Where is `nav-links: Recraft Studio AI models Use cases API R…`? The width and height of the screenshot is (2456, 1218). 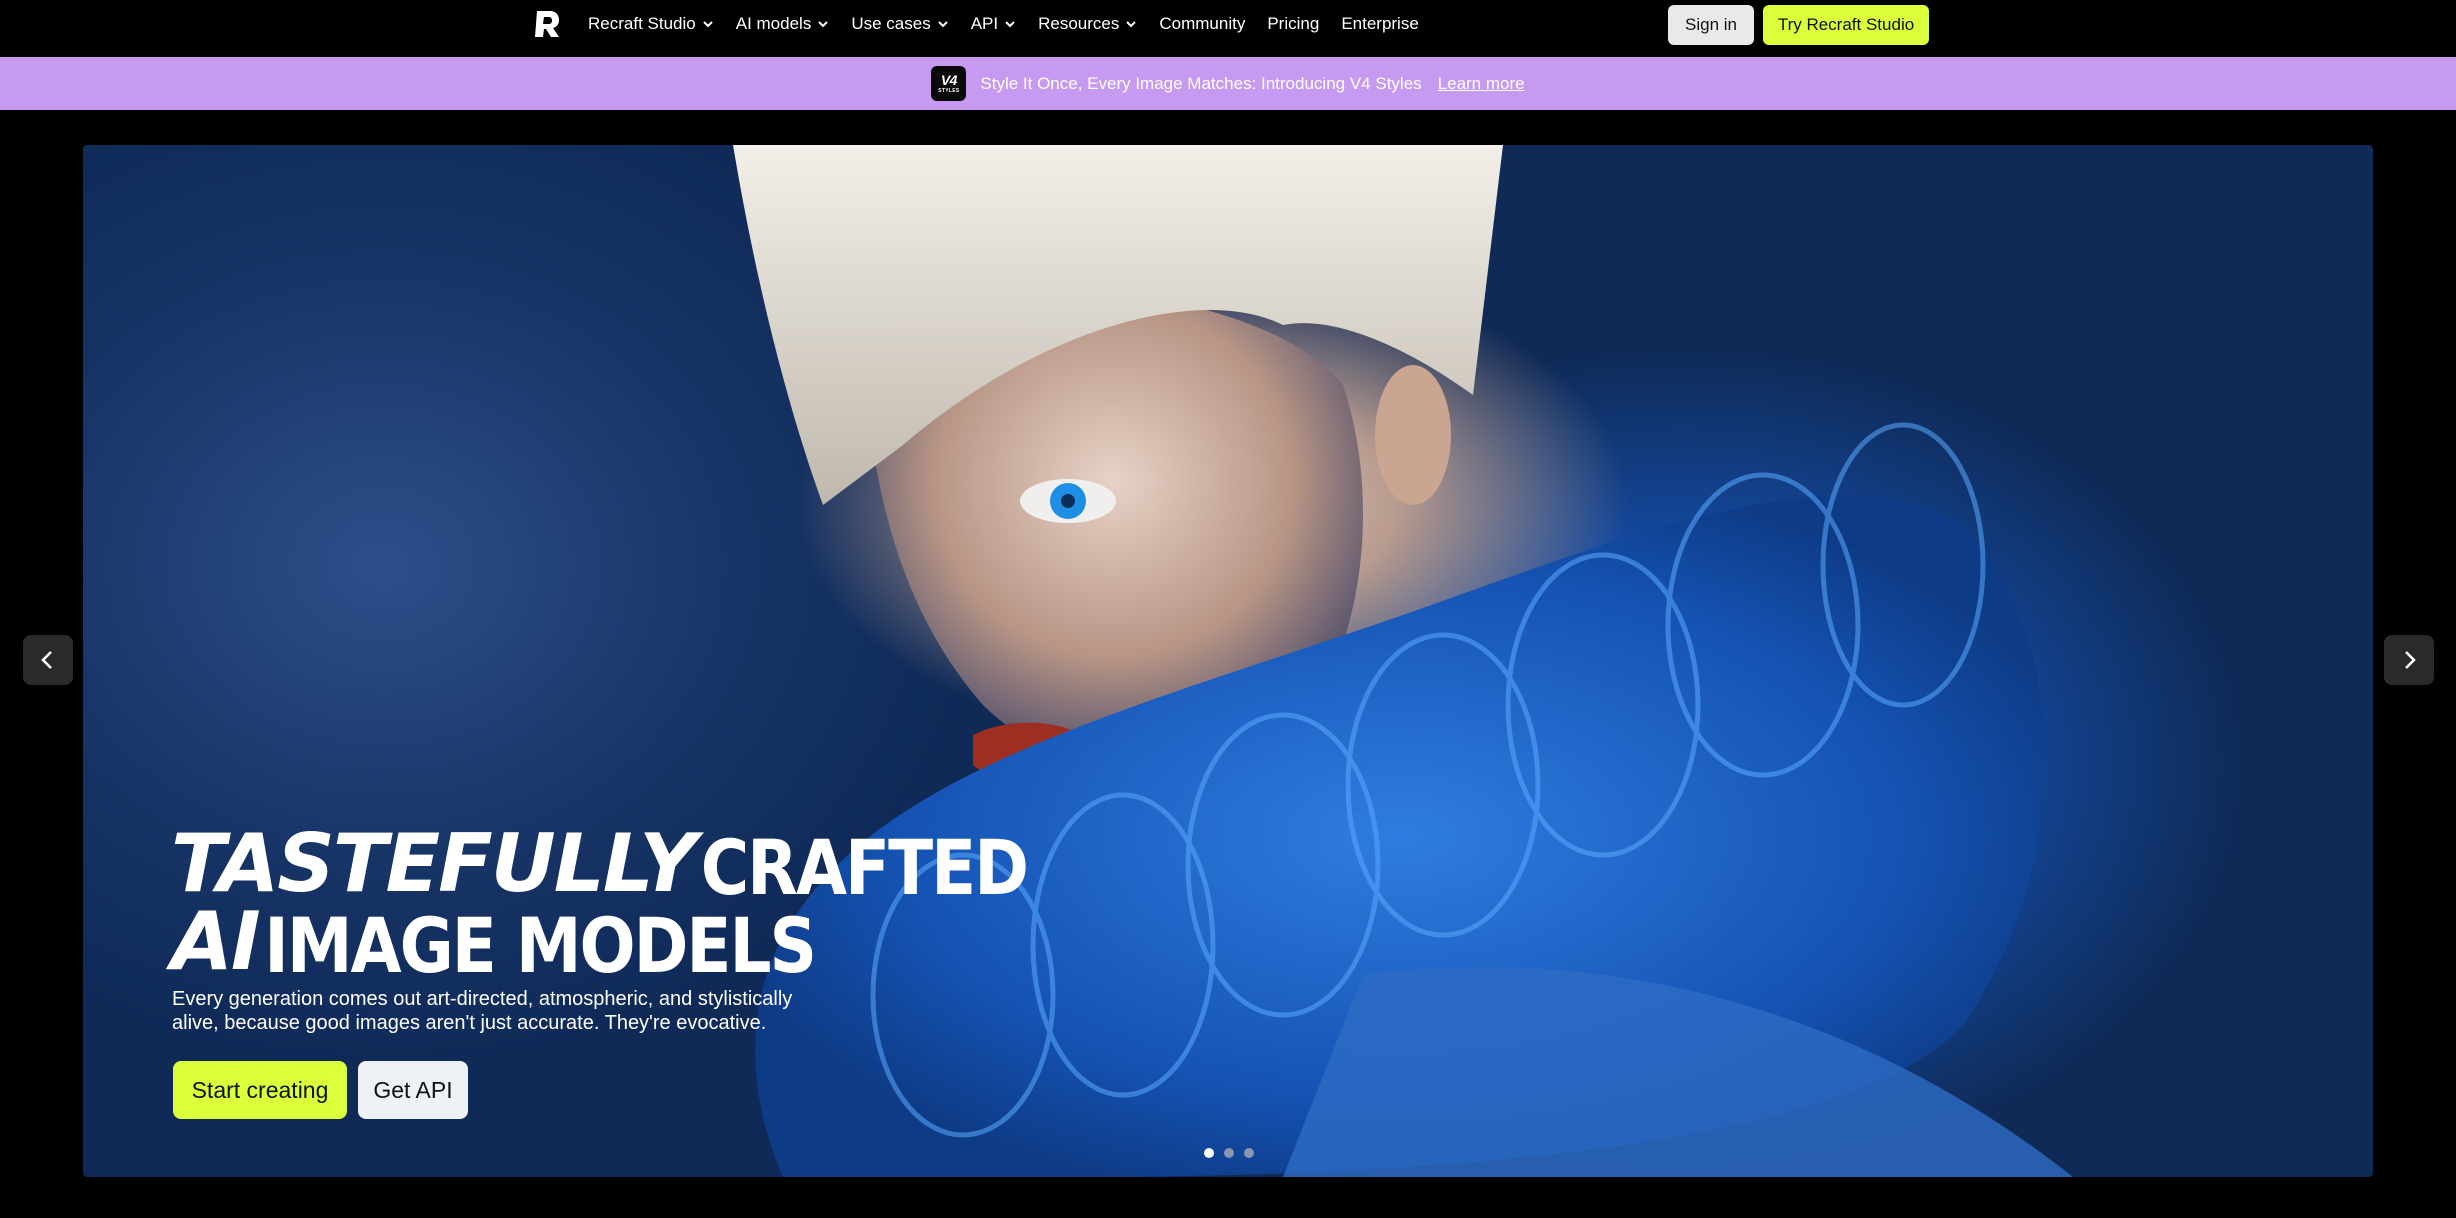
nav-links: Recraft Studio AI models Use cases API R… is located at coordinates (1003, 24).